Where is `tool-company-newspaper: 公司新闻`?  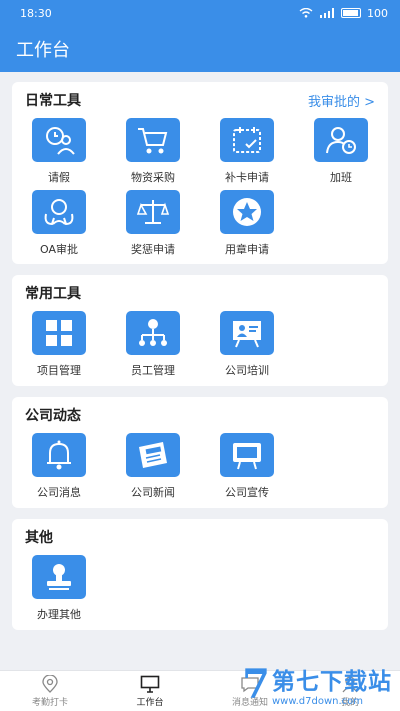 tool-company-newspaper: 公司新闻 is located at coordinates (153, 469).